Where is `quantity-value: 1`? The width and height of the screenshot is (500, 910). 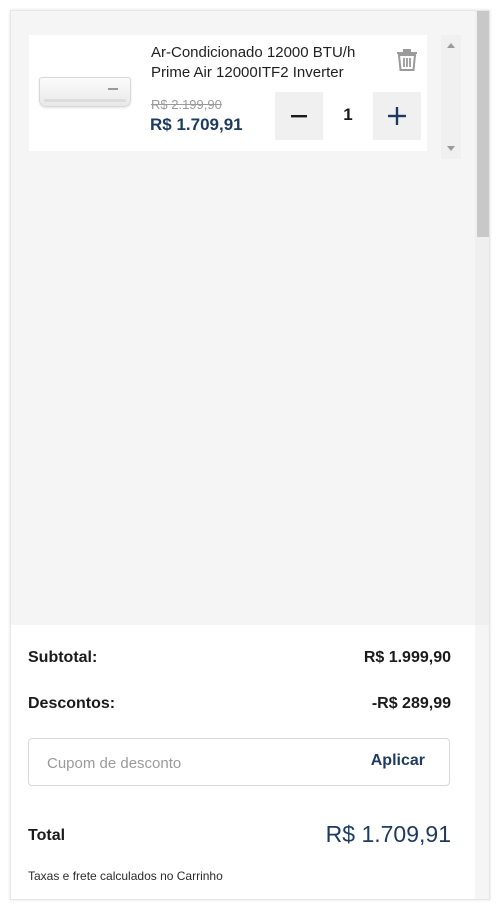
quantity-value: 1 is located at coordinates (348, 114).